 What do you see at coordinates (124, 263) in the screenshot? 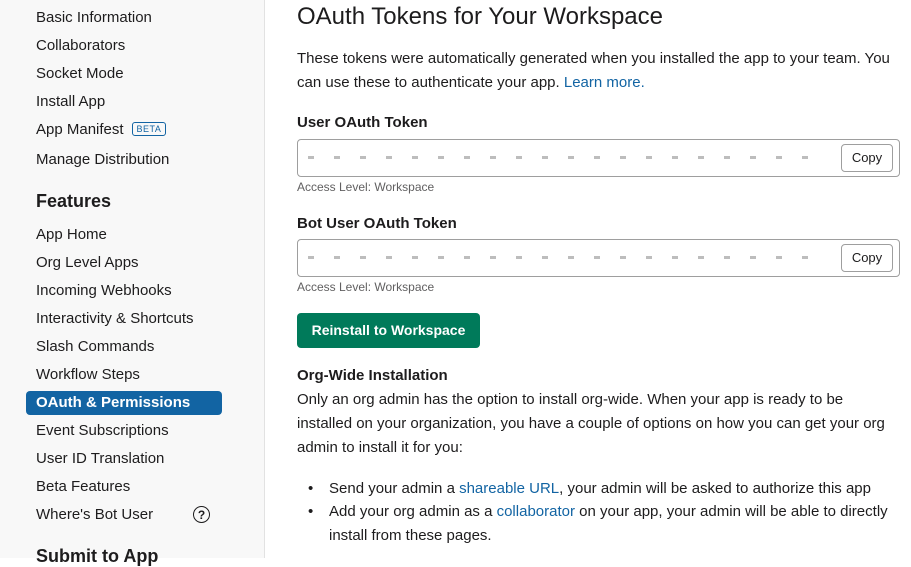
I see `sidebar-item-org-level-apps: Org Level Apps` at bounding box center [124, 263].